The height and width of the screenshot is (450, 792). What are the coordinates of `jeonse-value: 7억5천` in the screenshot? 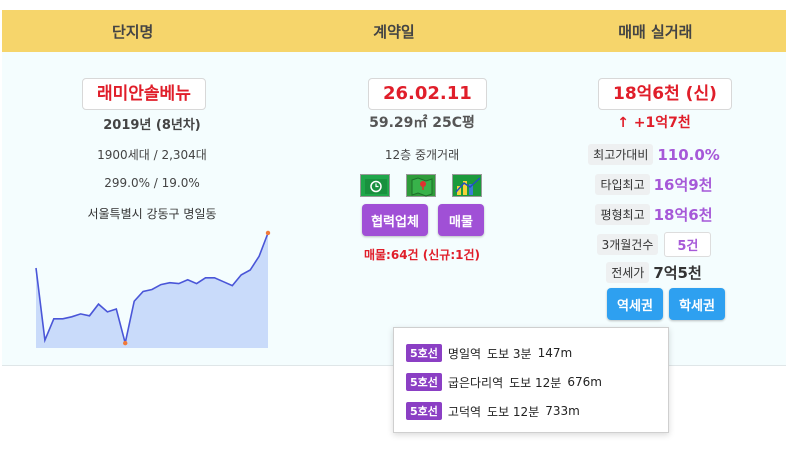 It's located at (677, 273).